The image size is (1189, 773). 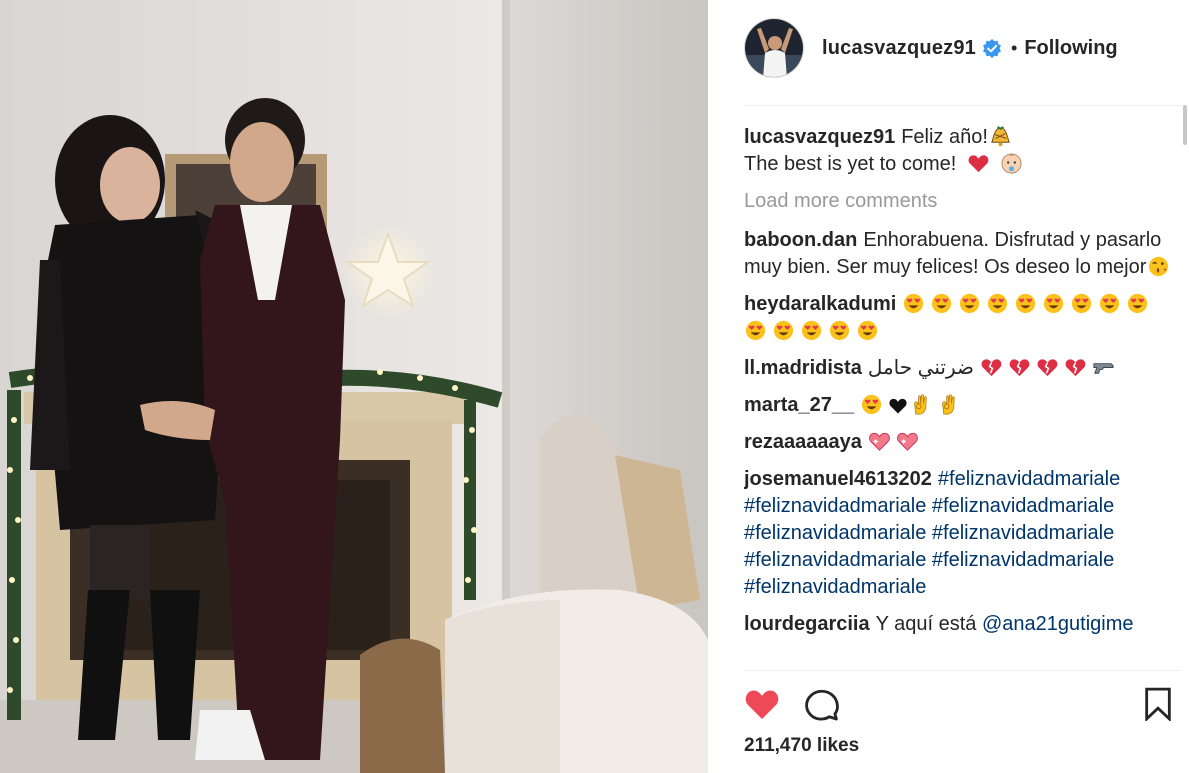 What do you see at coordinates (992, 48) in the screenshot?
I see `verified-badge-icon` at bounding box center [992, 48].